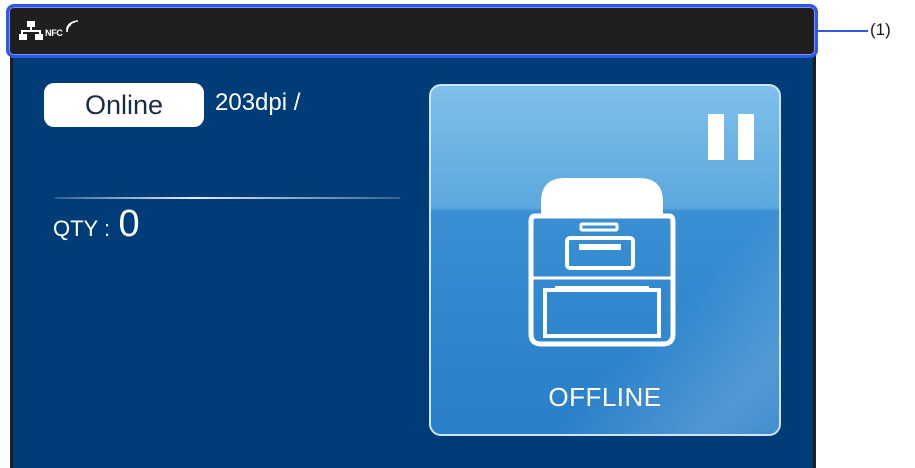  What do you see at coordinates (129, 224) in the screenshot?
I see `quantity-value: 0` at bounding box center [129, 224].